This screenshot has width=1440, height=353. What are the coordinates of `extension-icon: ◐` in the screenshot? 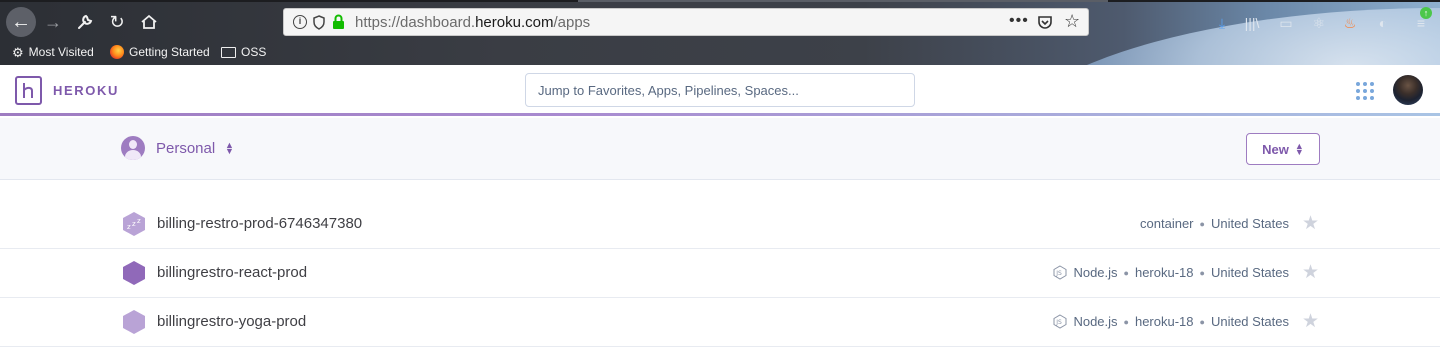 It's located at (1383, 23).